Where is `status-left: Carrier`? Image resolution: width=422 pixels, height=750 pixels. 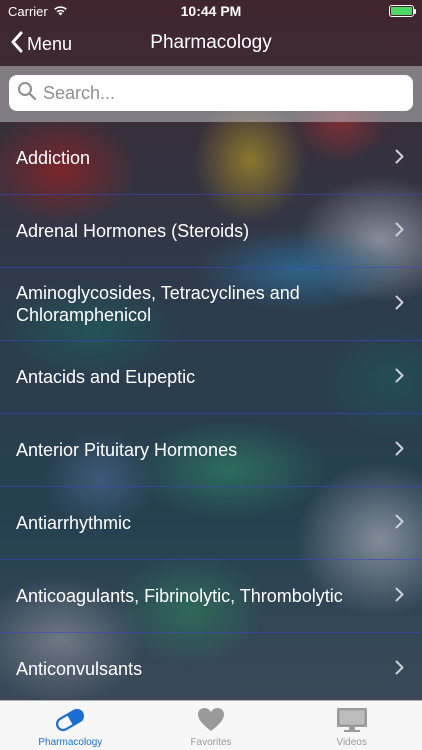 status-left: Carrier is located at coordinates (38, 11).